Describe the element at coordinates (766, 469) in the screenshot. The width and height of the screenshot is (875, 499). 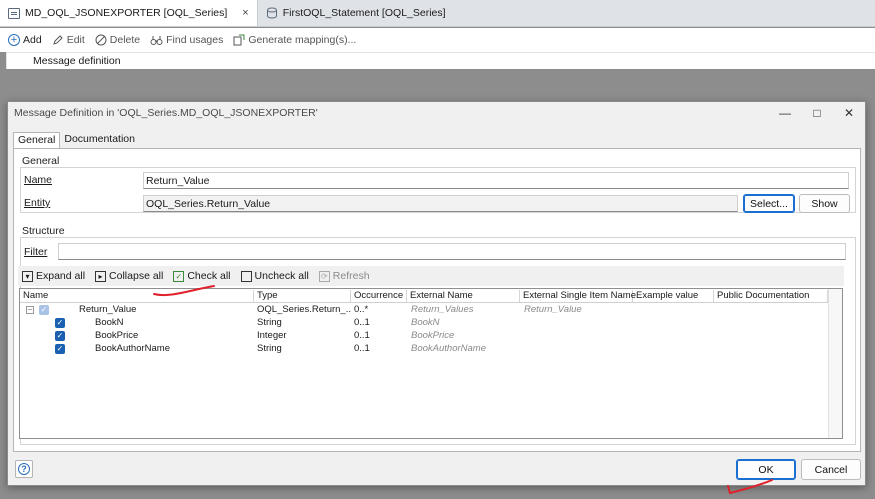
I see `ok-button: OK` at that location.